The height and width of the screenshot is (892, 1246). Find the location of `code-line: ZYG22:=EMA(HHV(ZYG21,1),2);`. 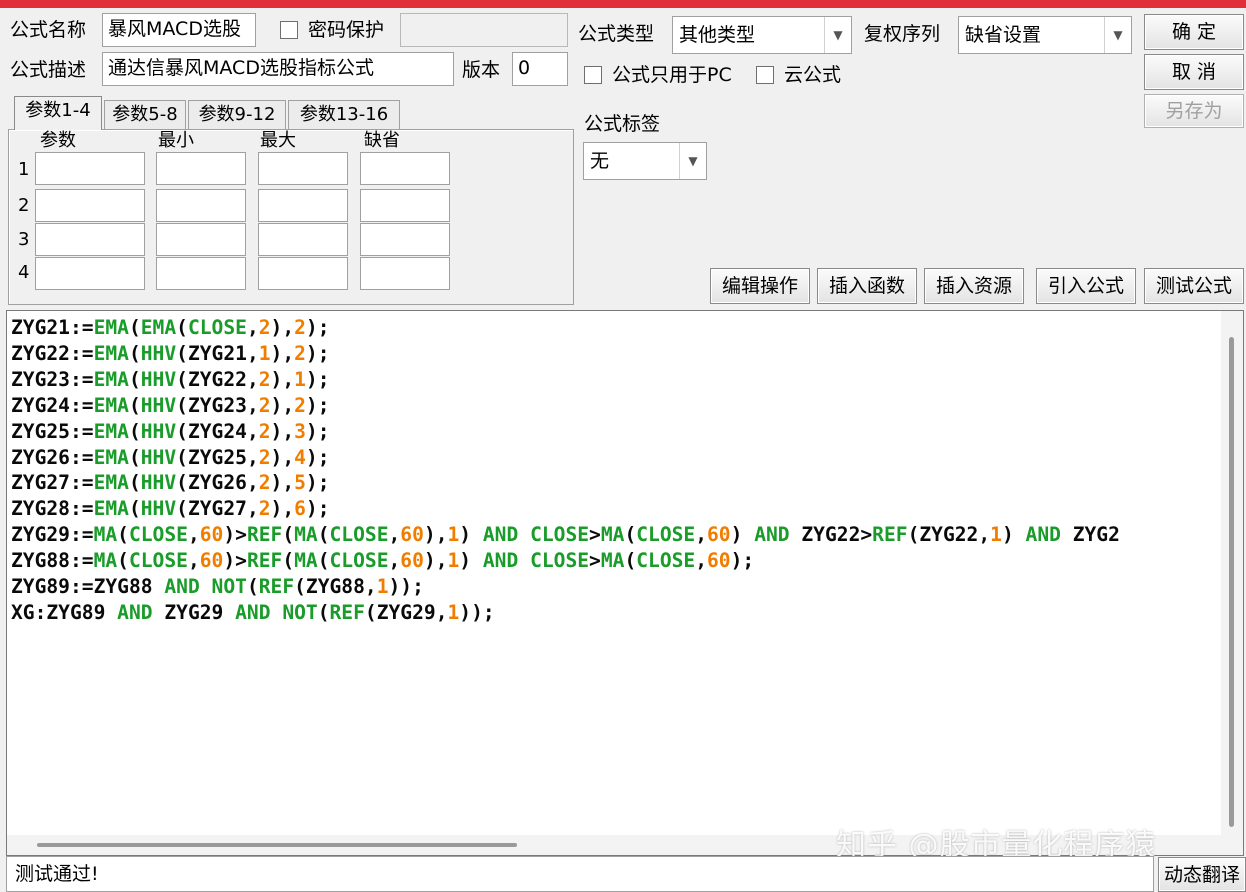

code-line: ZYG22:=EMA(HHV(ZYG21,1),2); is located at coordinates (565, 354).